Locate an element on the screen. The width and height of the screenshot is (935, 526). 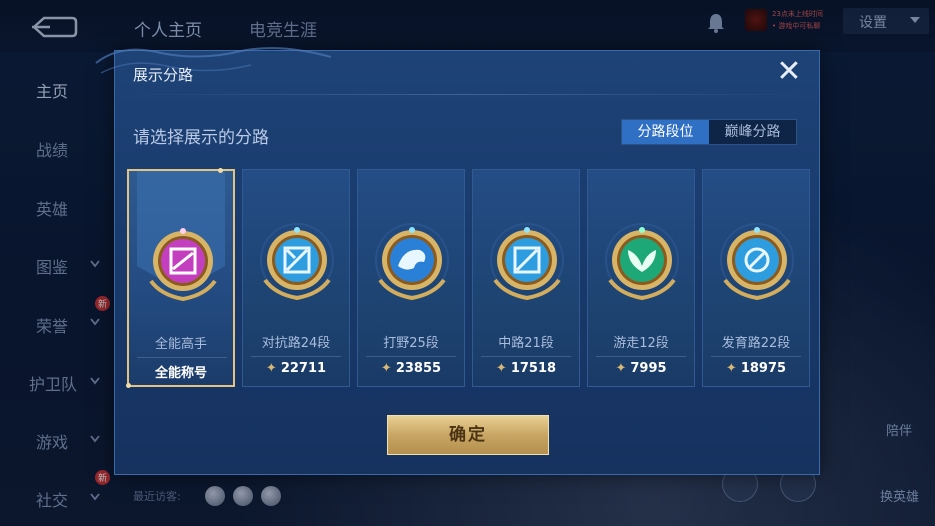
score-value: 23855 is located at coordinates (418, 368).